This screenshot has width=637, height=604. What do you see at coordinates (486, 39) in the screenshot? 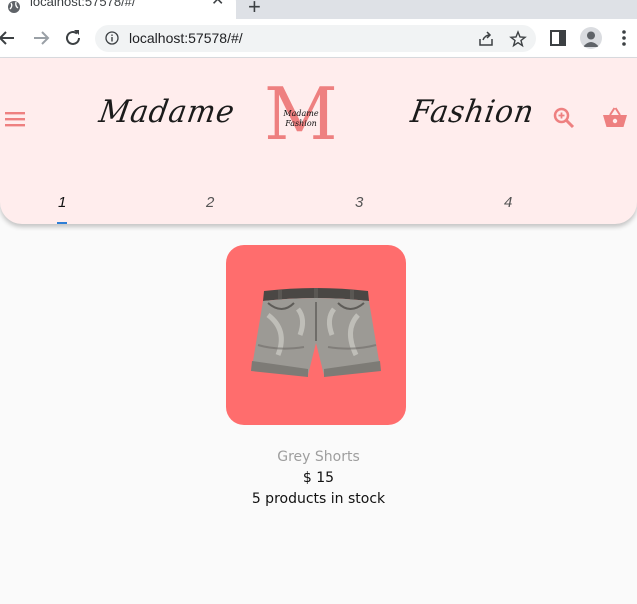
I see `share-icon` at bounding box center [486, 39].